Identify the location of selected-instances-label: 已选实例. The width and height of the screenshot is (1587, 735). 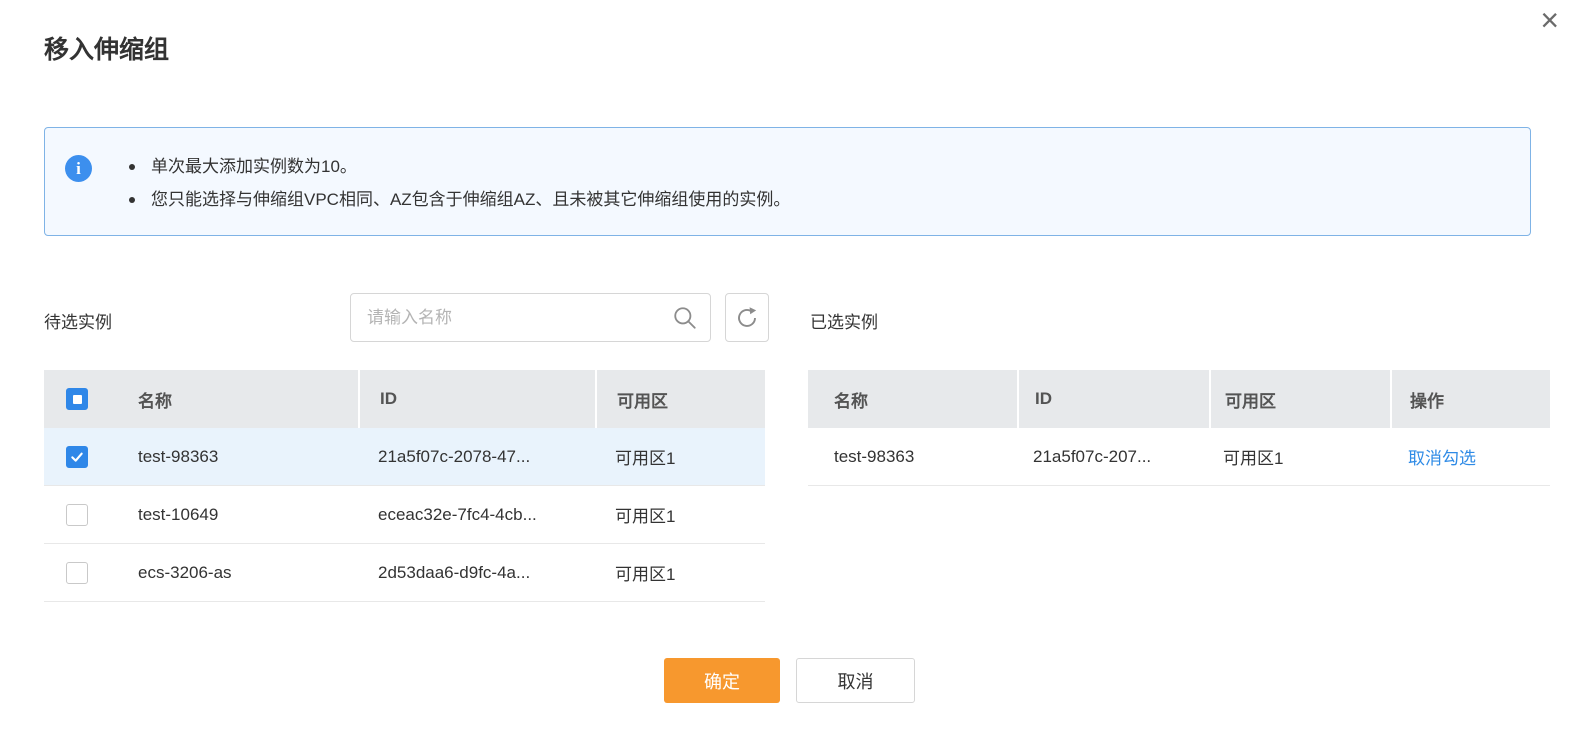
(844, 322).